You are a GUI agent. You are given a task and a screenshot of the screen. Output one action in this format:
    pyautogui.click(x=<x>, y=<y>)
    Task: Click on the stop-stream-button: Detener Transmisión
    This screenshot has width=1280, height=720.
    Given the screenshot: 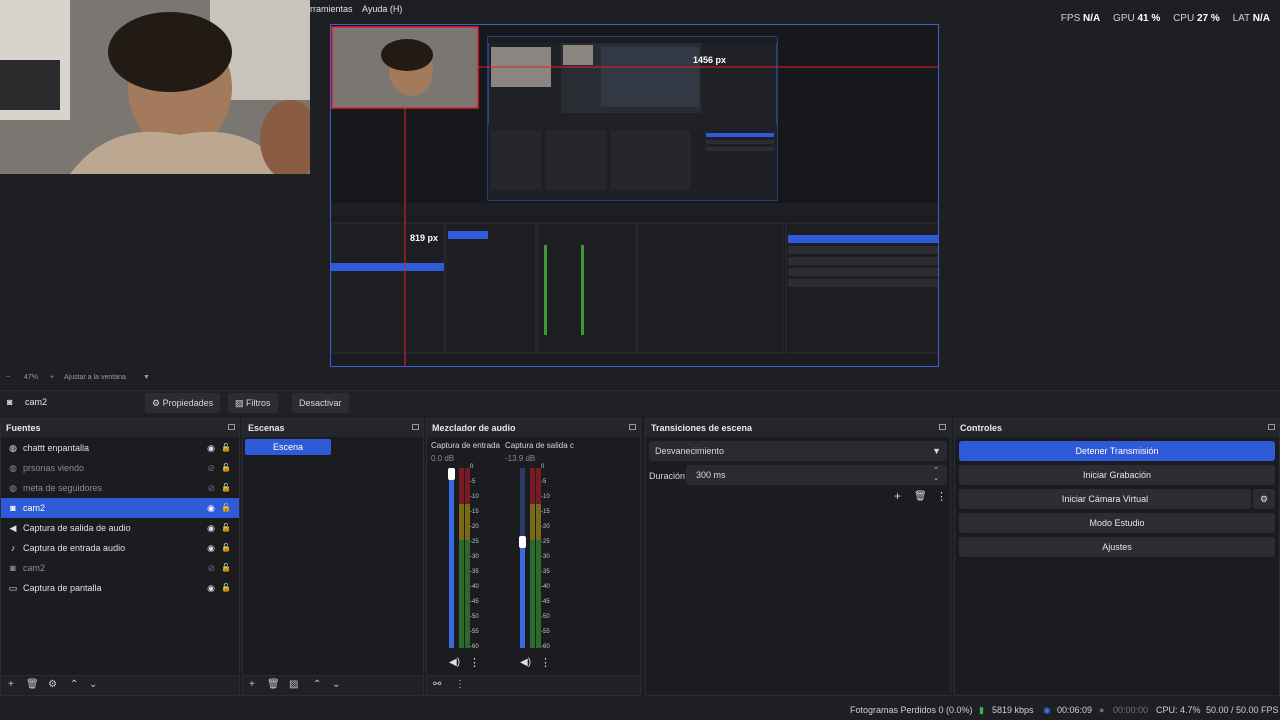 What is the action you would take?
    pyautogui.click(x=1117, y=451)
    